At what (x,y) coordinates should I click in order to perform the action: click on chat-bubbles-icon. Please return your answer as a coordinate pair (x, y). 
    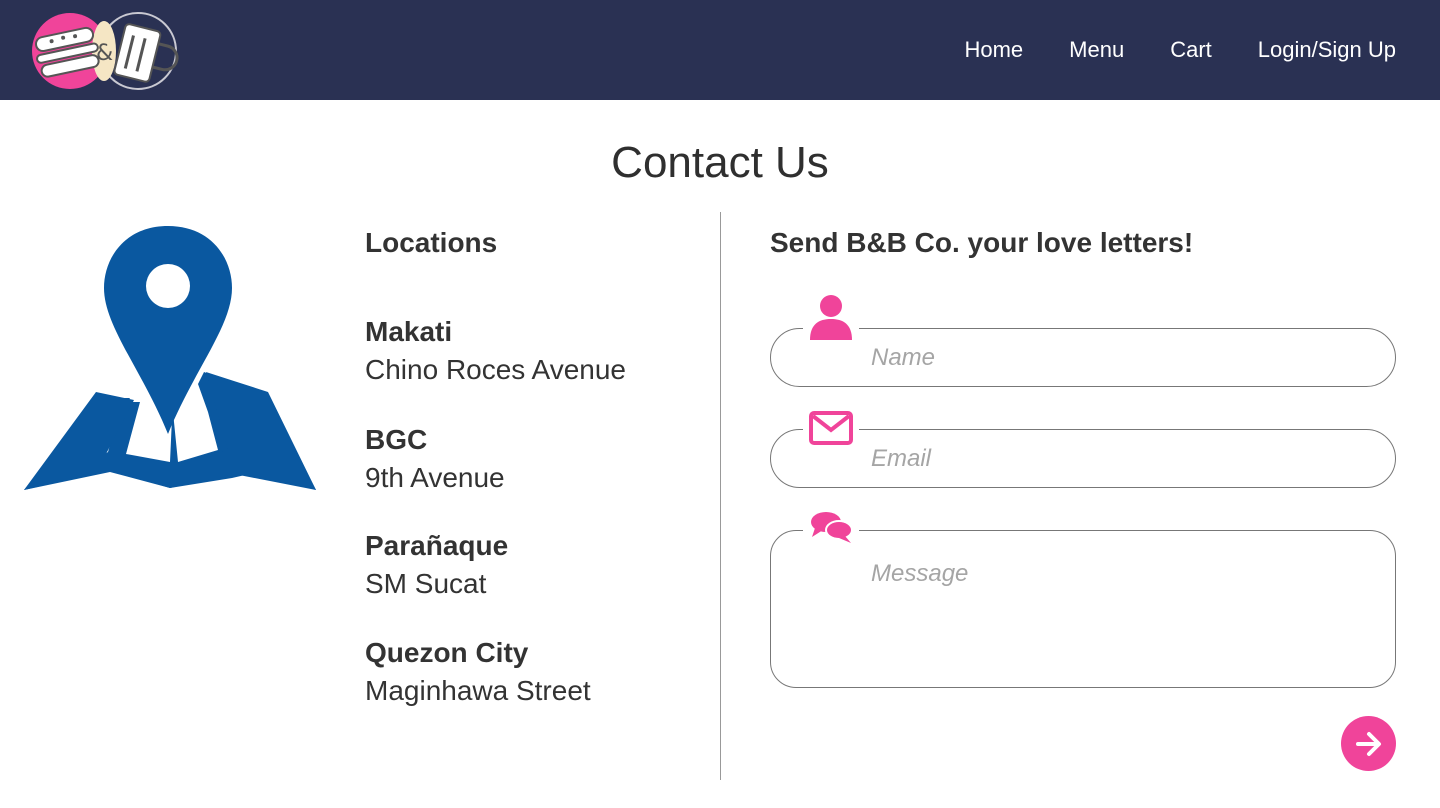
    Looking at the image, I should click on (831, 527).